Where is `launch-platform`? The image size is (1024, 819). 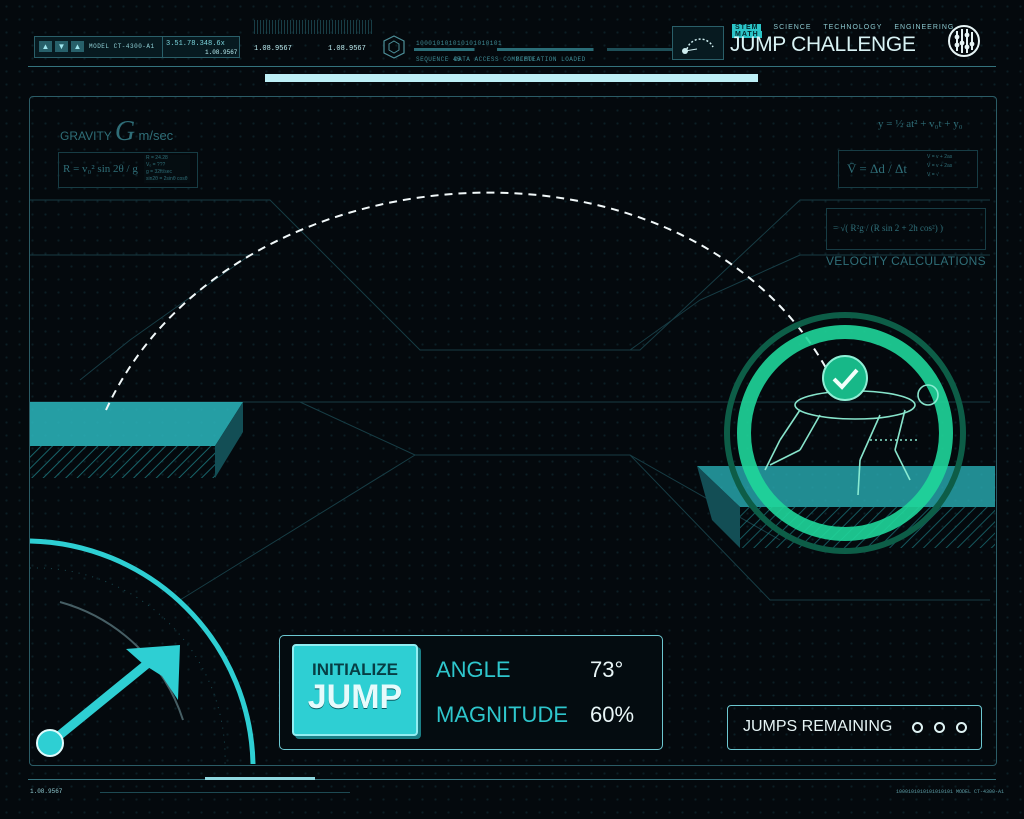 launch-platform is located at coordinates (136, 440).